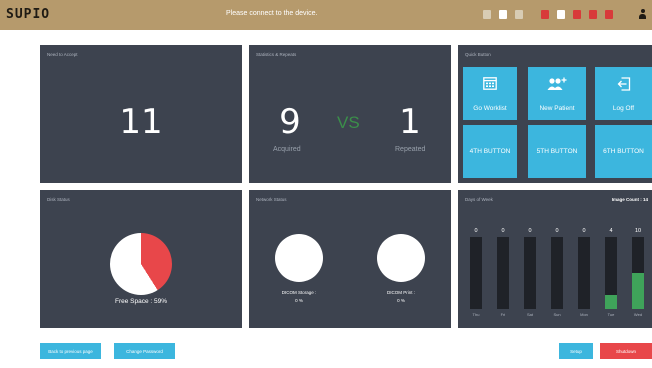 The height and width of the screenshot is (368, 652). I want to click on bar-day-label: Sat, so click(529, 314).